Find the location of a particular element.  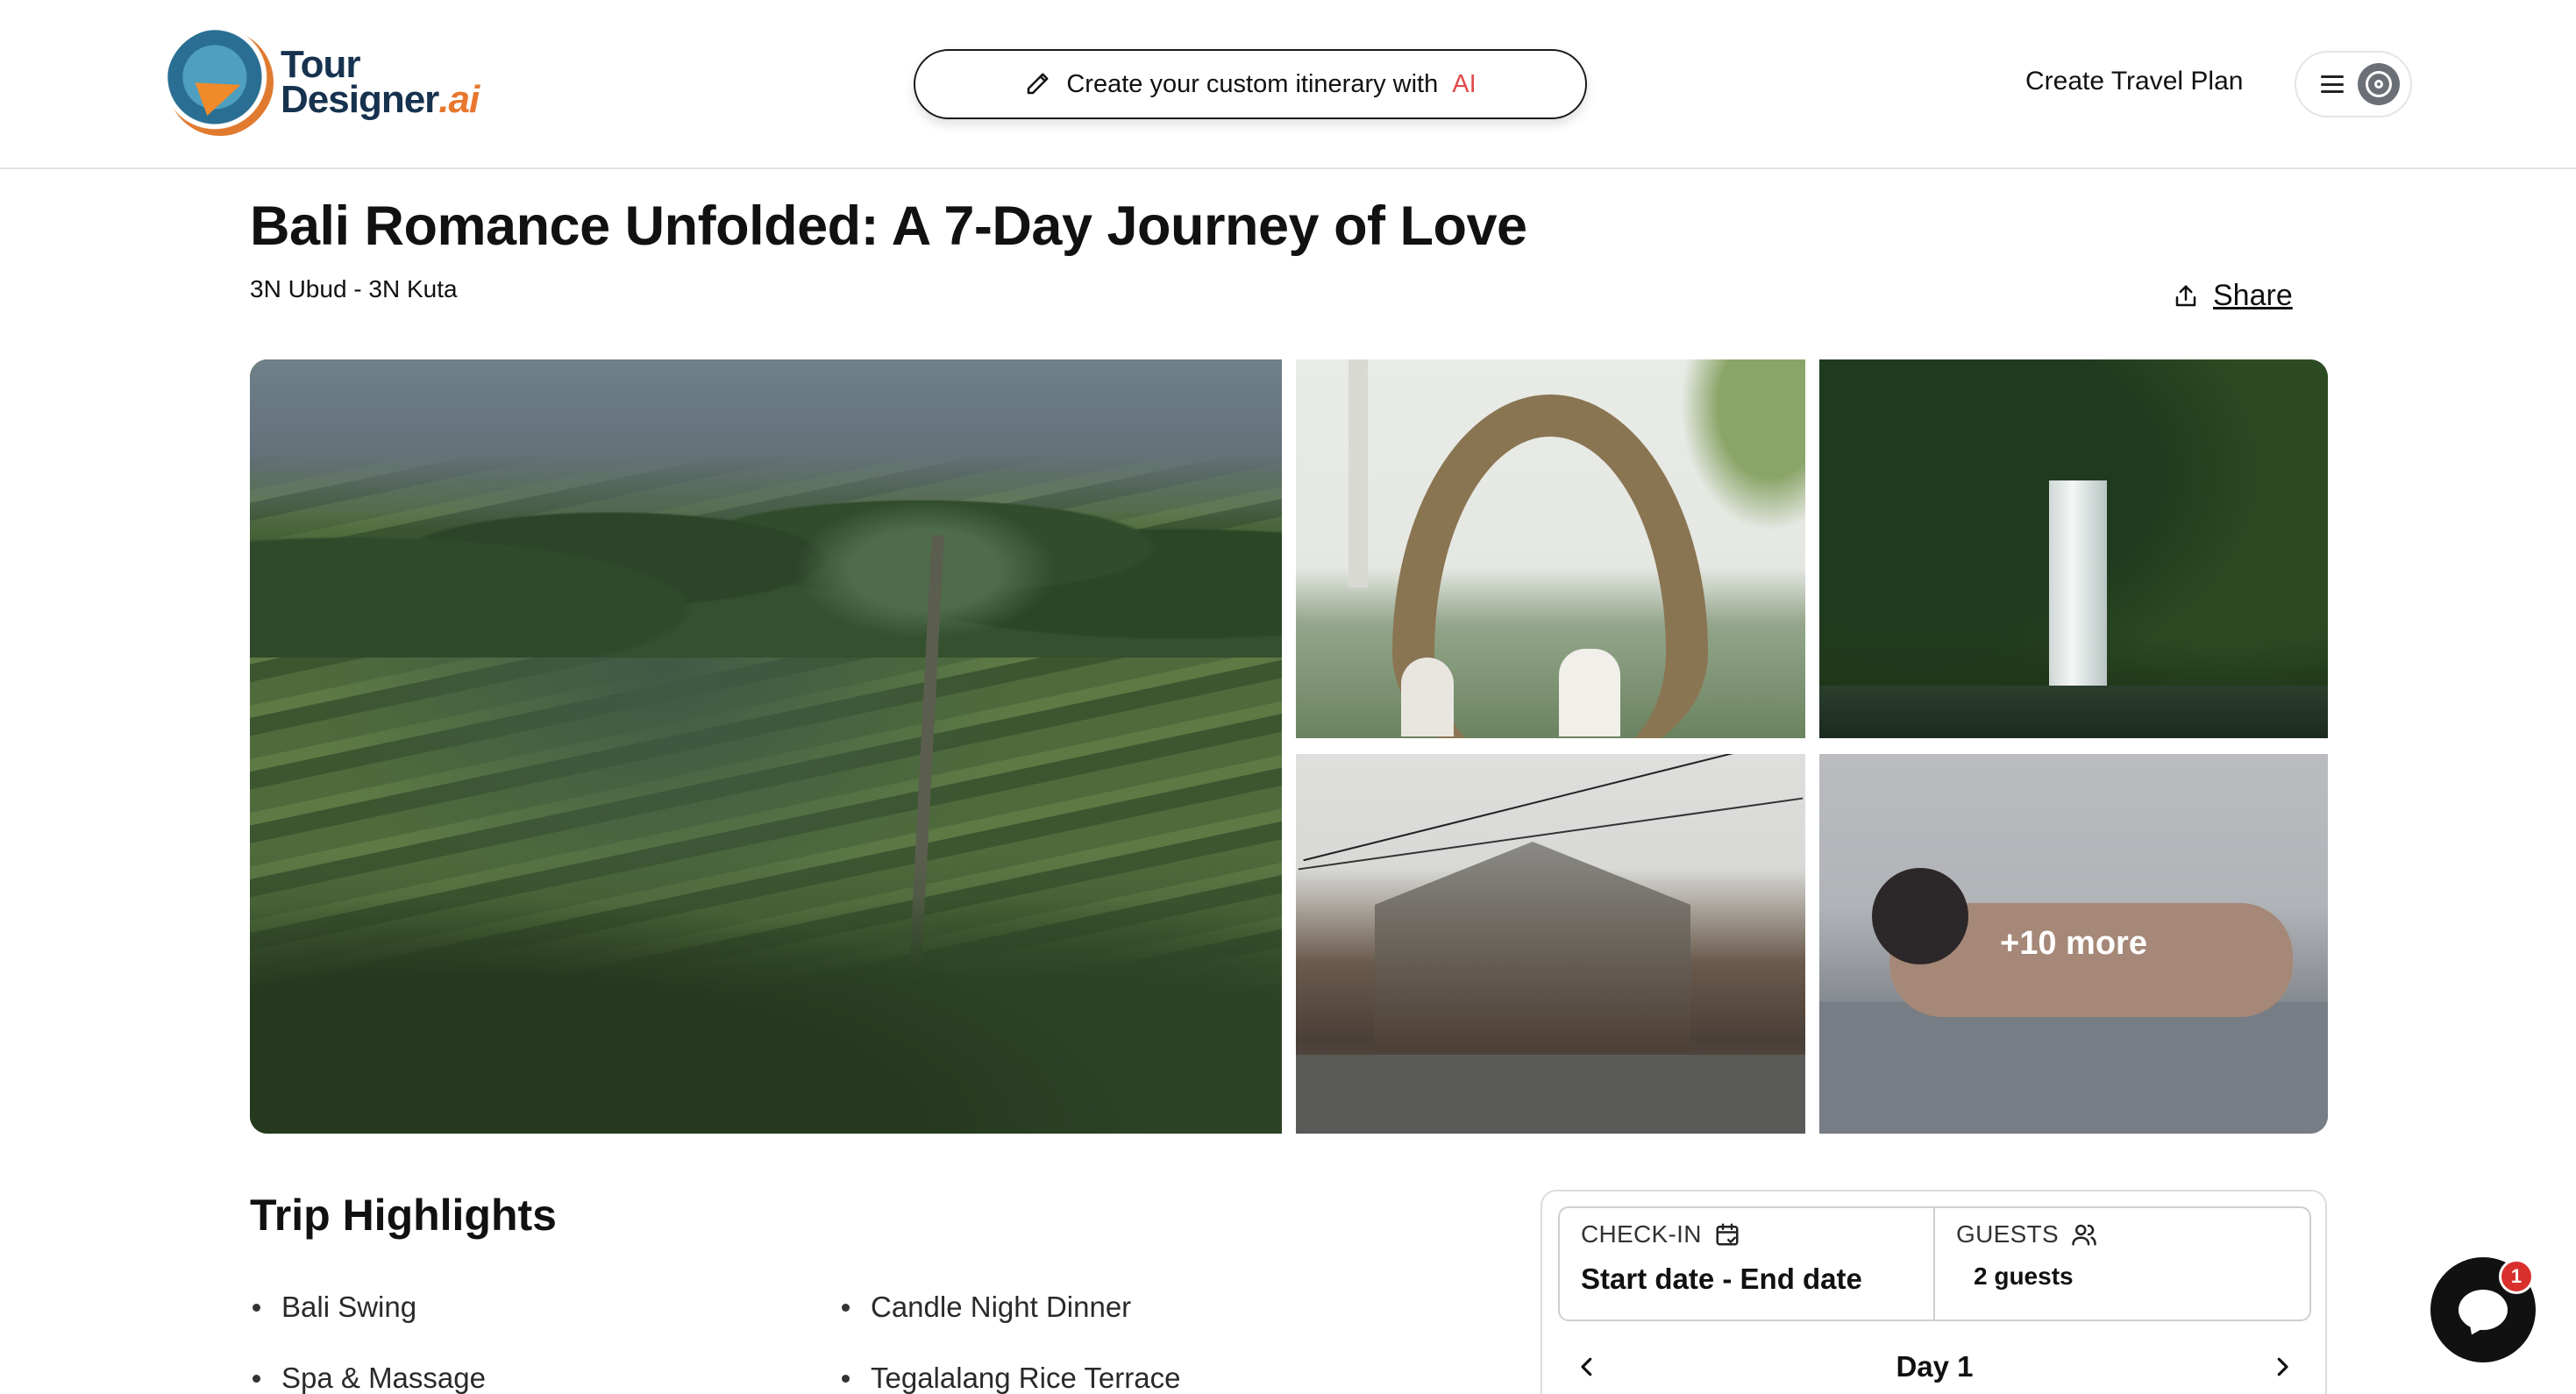

ai-pill-text: Create your custom itinerary with is located at coordinates (1252, 84).